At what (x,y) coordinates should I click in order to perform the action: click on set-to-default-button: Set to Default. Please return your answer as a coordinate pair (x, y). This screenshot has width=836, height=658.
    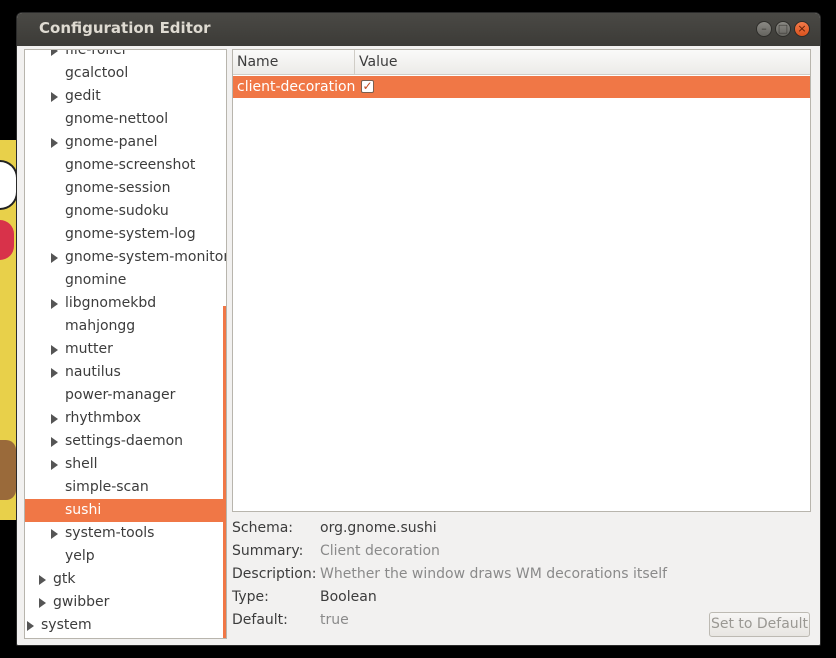
    Looking at the image, I should click on (759, 624).